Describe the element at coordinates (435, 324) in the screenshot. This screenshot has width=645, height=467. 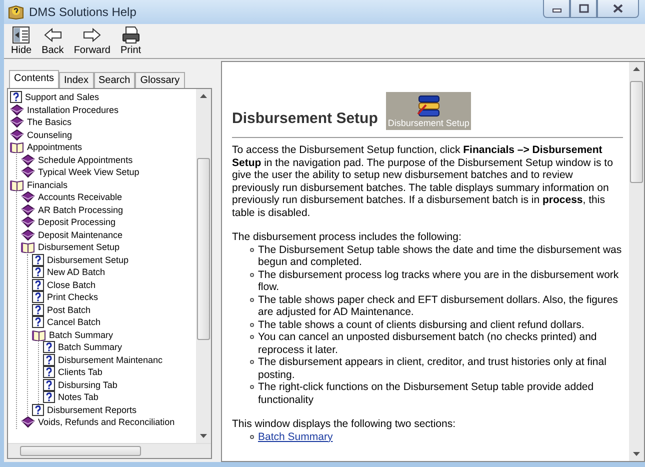
I see `bullet-text: The table shows a count of clients disbursing and client refund dollars.` at that location.